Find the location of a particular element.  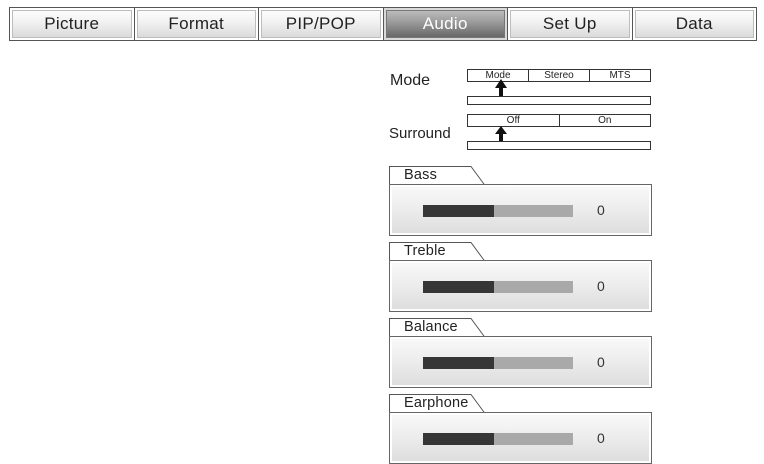

balance-value: 0 is located at coordinates (601, 362).